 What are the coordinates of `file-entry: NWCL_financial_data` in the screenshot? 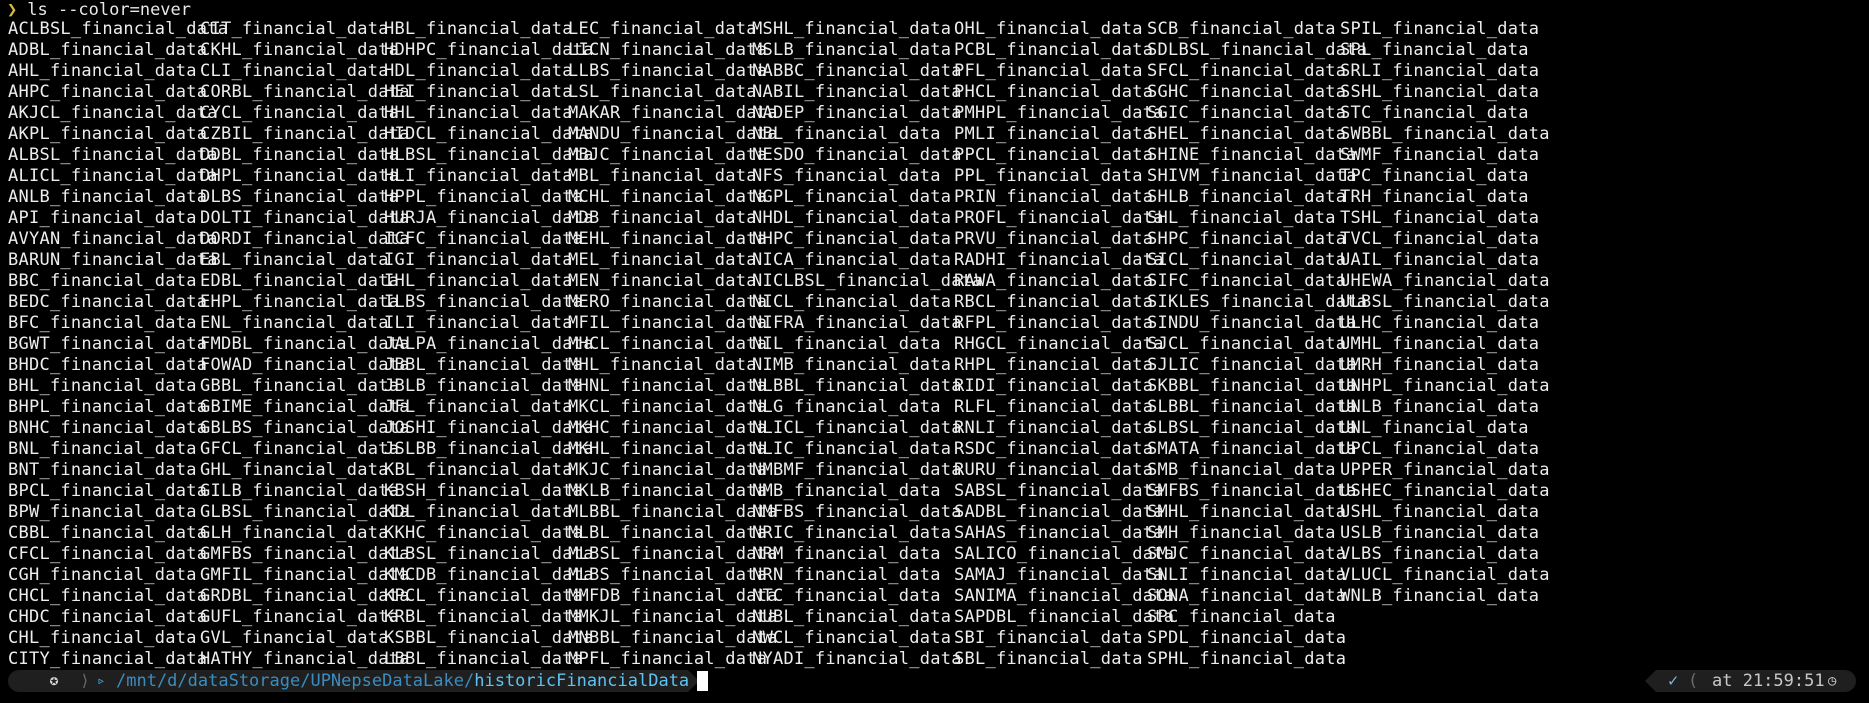 It's located at (867, 638).